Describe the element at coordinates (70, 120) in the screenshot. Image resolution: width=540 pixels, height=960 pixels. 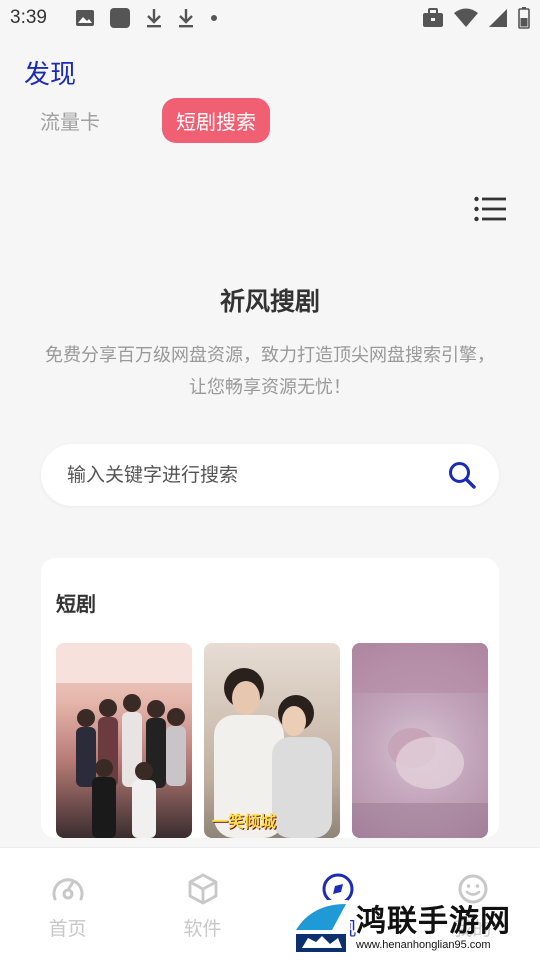
I see `tab-data-card: 流量卡` at that location.